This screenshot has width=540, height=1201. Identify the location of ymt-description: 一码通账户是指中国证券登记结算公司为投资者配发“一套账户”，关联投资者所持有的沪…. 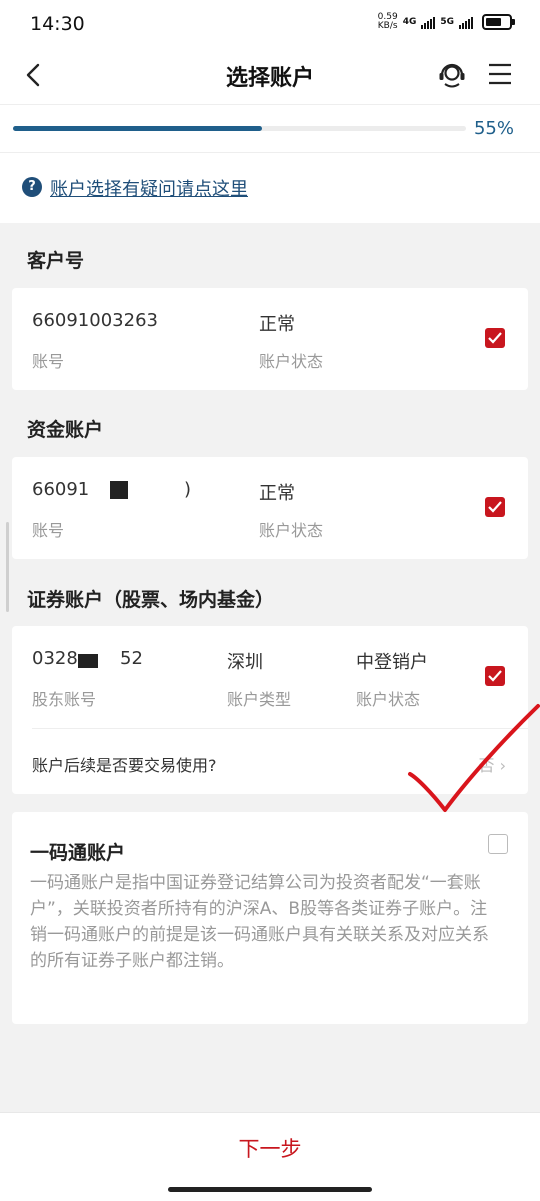
(259, 922).